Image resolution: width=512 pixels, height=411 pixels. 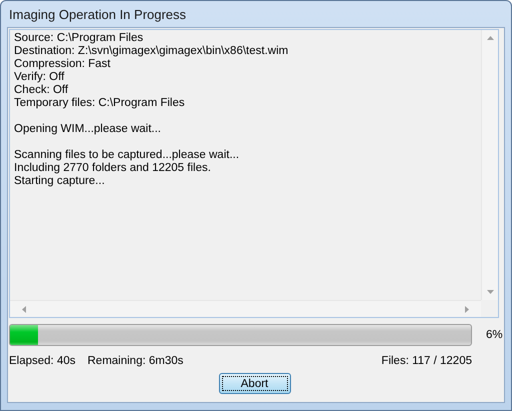 What do you see at coordinates (245, 308) in the screenshot?
I see `horizontal-scrollbar` at bounding box center [245, 308].